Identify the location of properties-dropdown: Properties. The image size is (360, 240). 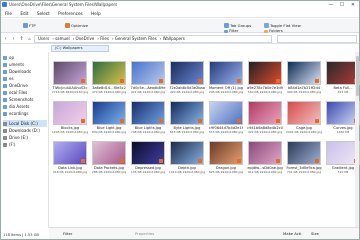
(144, 234).